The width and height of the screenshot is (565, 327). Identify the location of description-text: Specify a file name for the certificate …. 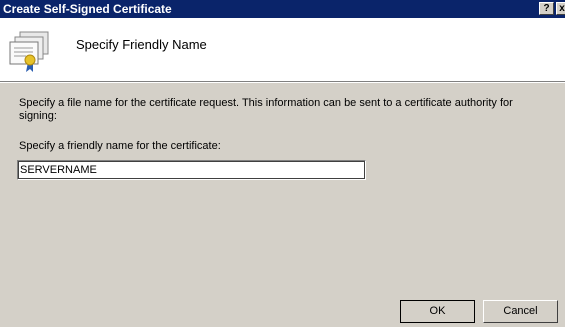
(266, 109).